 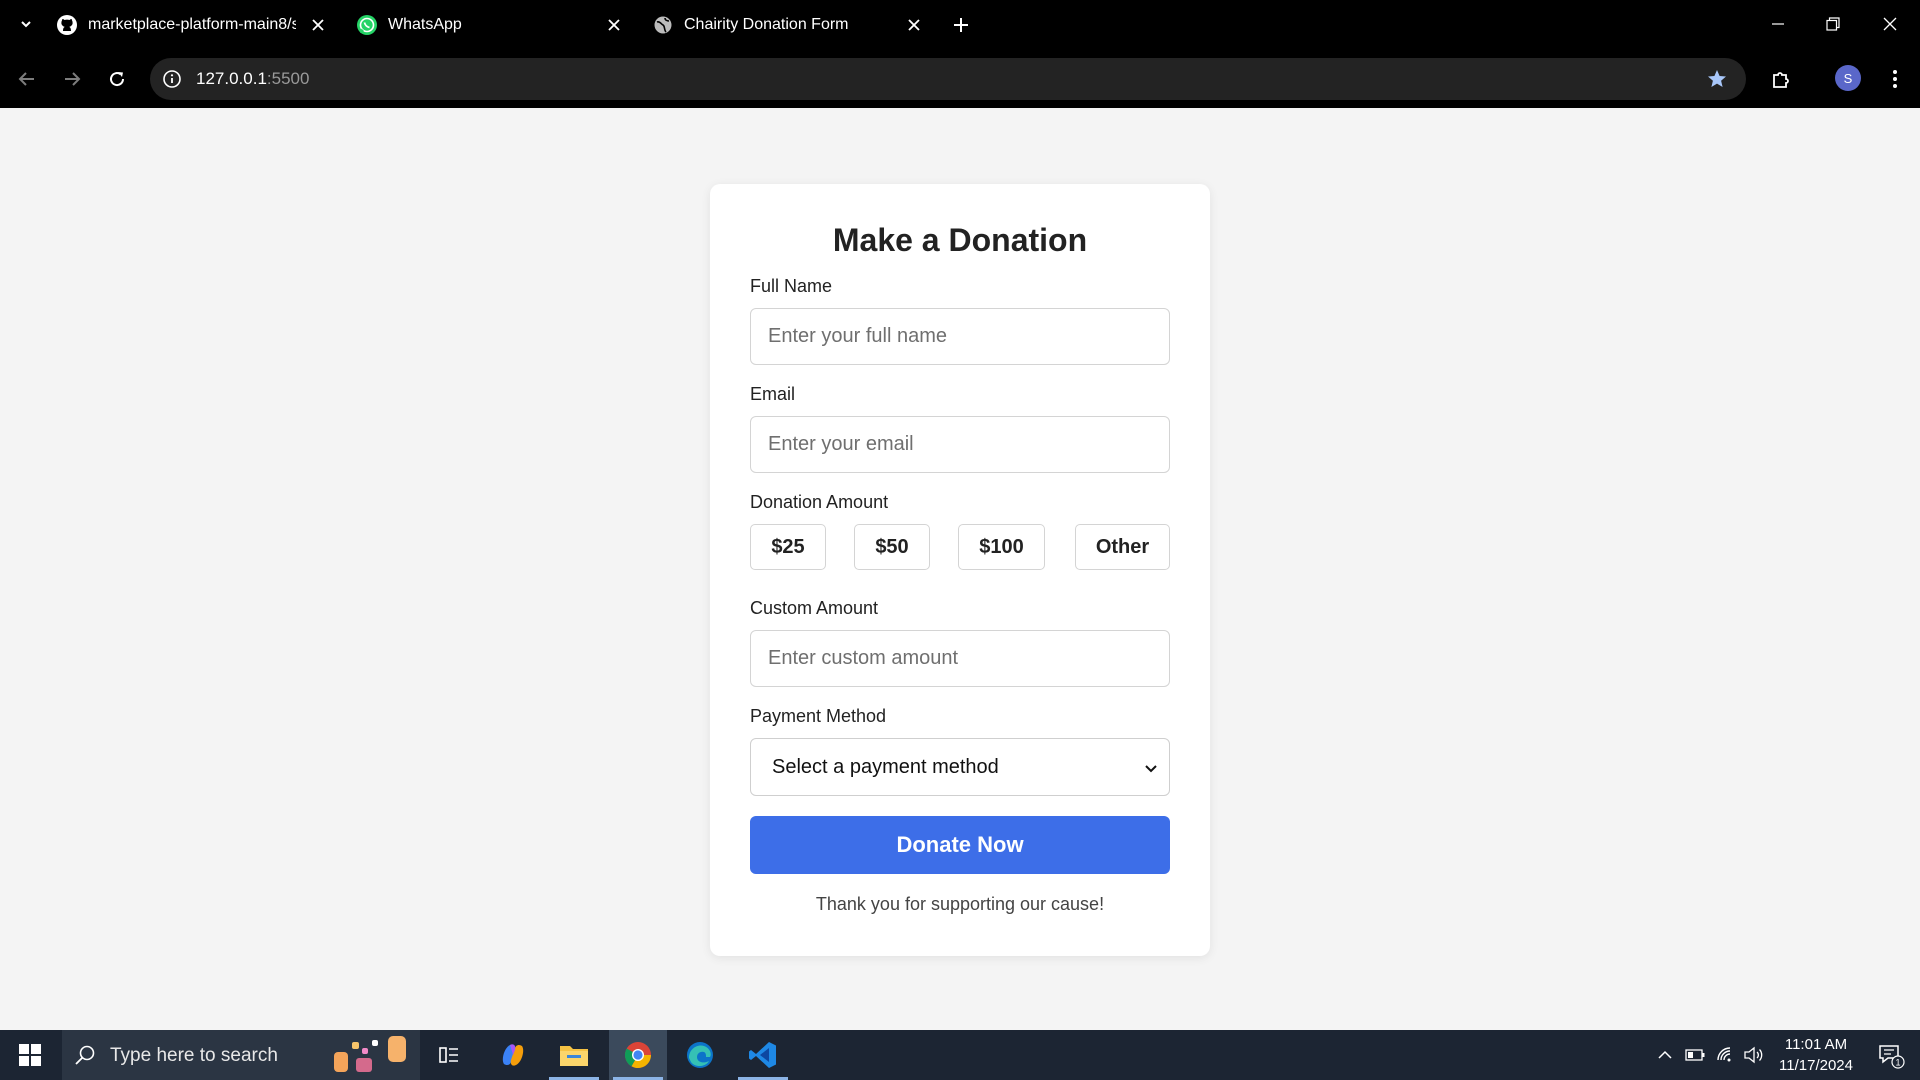 What do you see at coordinates (494, 25) in the screenshot?
I see `tab-whatsapp: WhatsApp` at bounding box center [494, 25].